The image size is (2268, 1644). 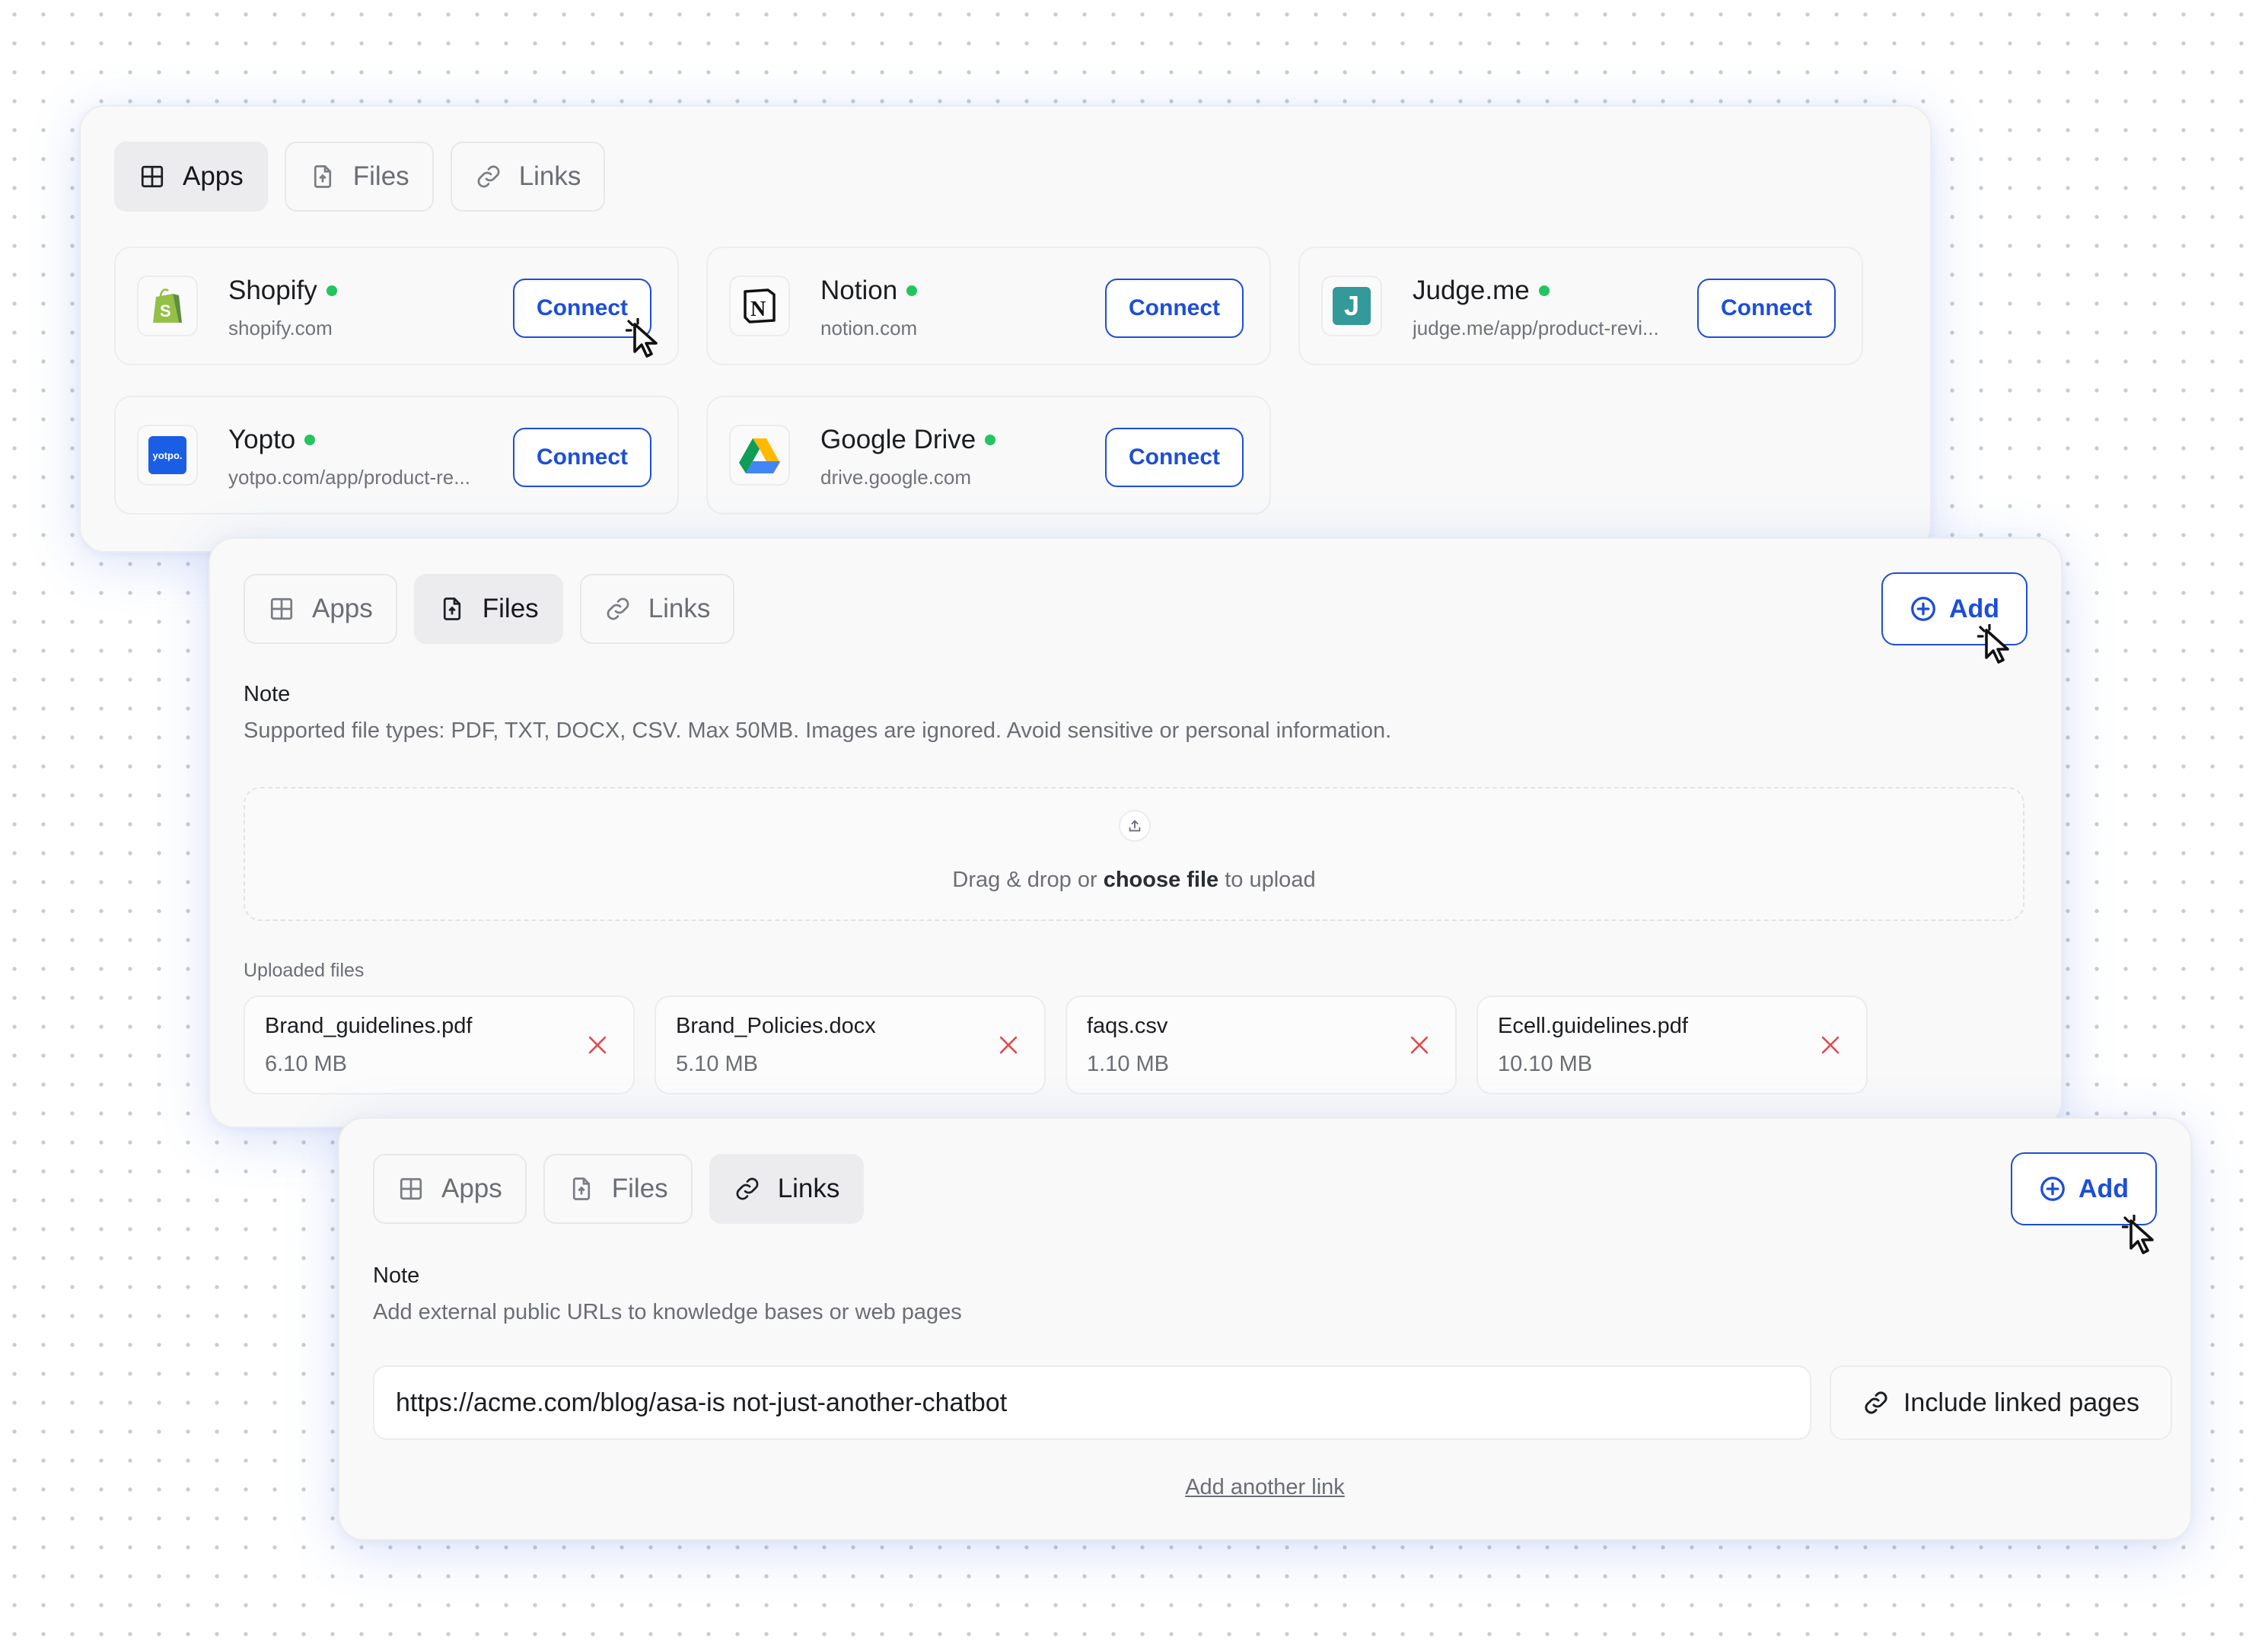 I want to click on judgeme-logo-letter: J, so click(x=1352, y=306).